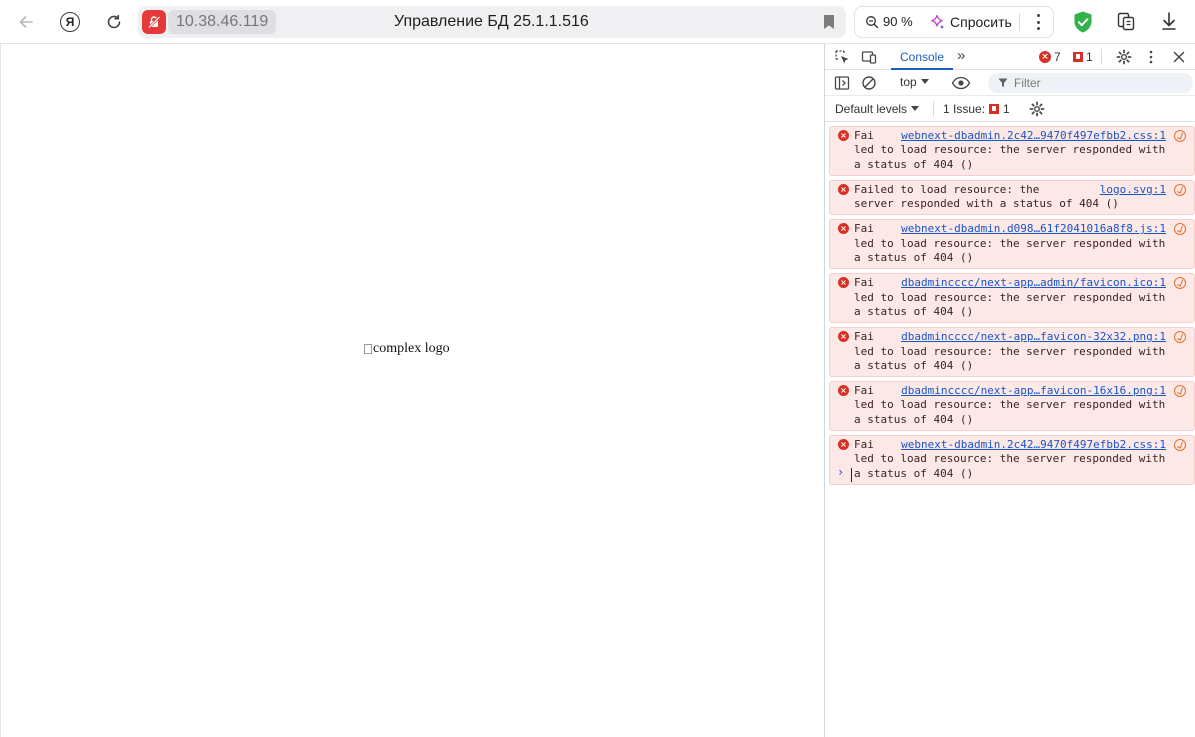 The image size is (1195, 737). Describe the element at coordinates (1037, 111) in the screenshot. I see `console-settings-icon` at that location.